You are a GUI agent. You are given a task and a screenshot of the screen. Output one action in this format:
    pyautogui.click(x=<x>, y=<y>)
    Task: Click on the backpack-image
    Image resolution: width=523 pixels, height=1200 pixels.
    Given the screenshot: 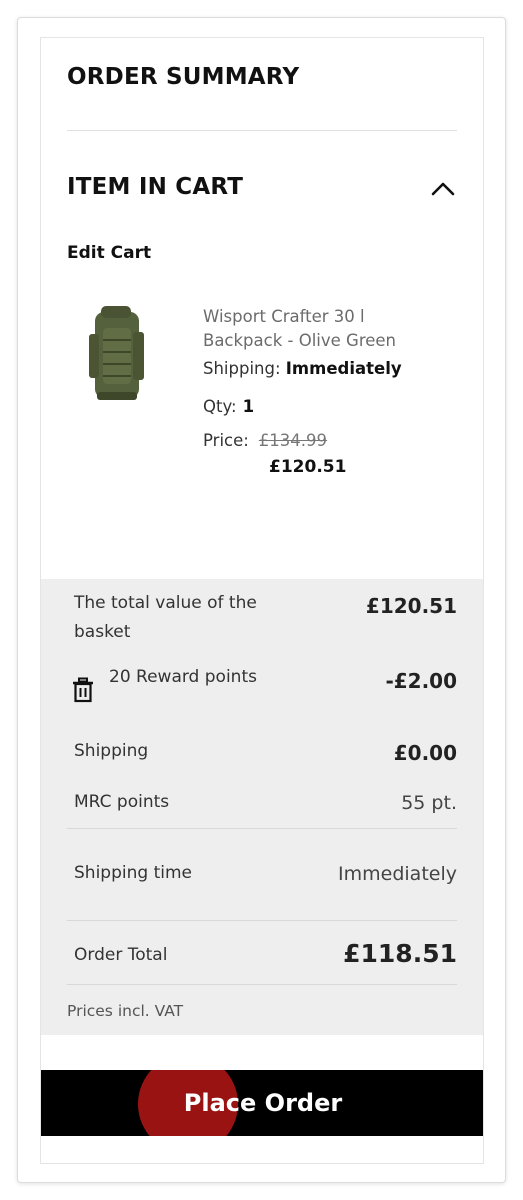 What is the action you would take?
    pyautogui.click(x=116, y=356)
    